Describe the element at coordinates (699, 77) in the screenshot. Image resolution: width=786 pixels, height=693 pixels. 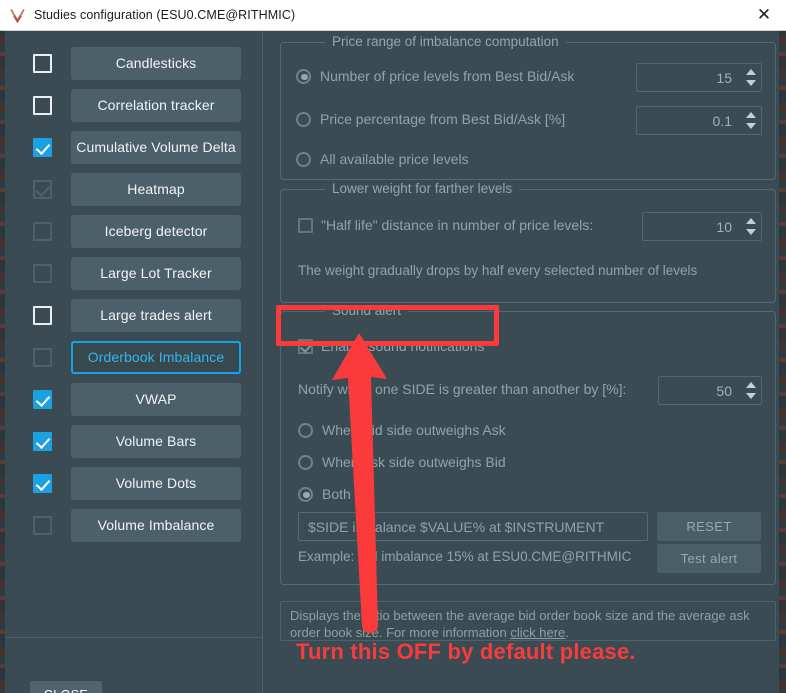
I see `price-levels-spinner: 15` at that location.